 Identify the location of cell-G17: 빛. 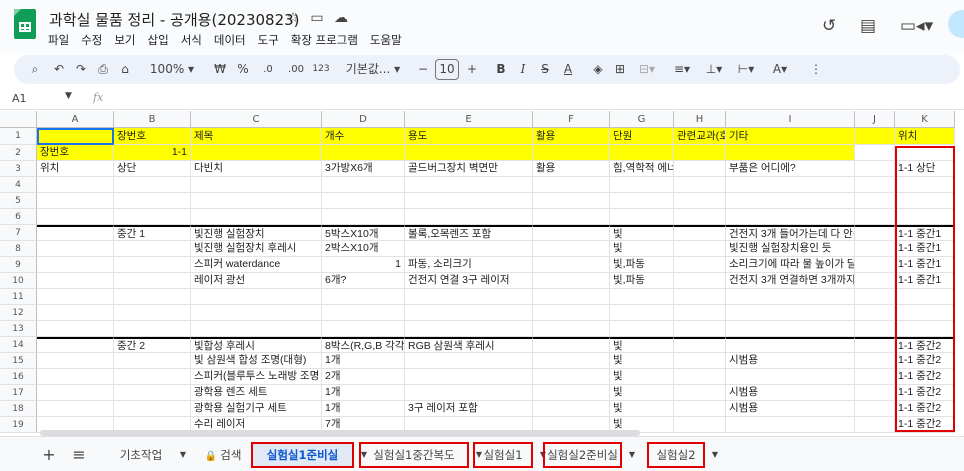
(642, 393).